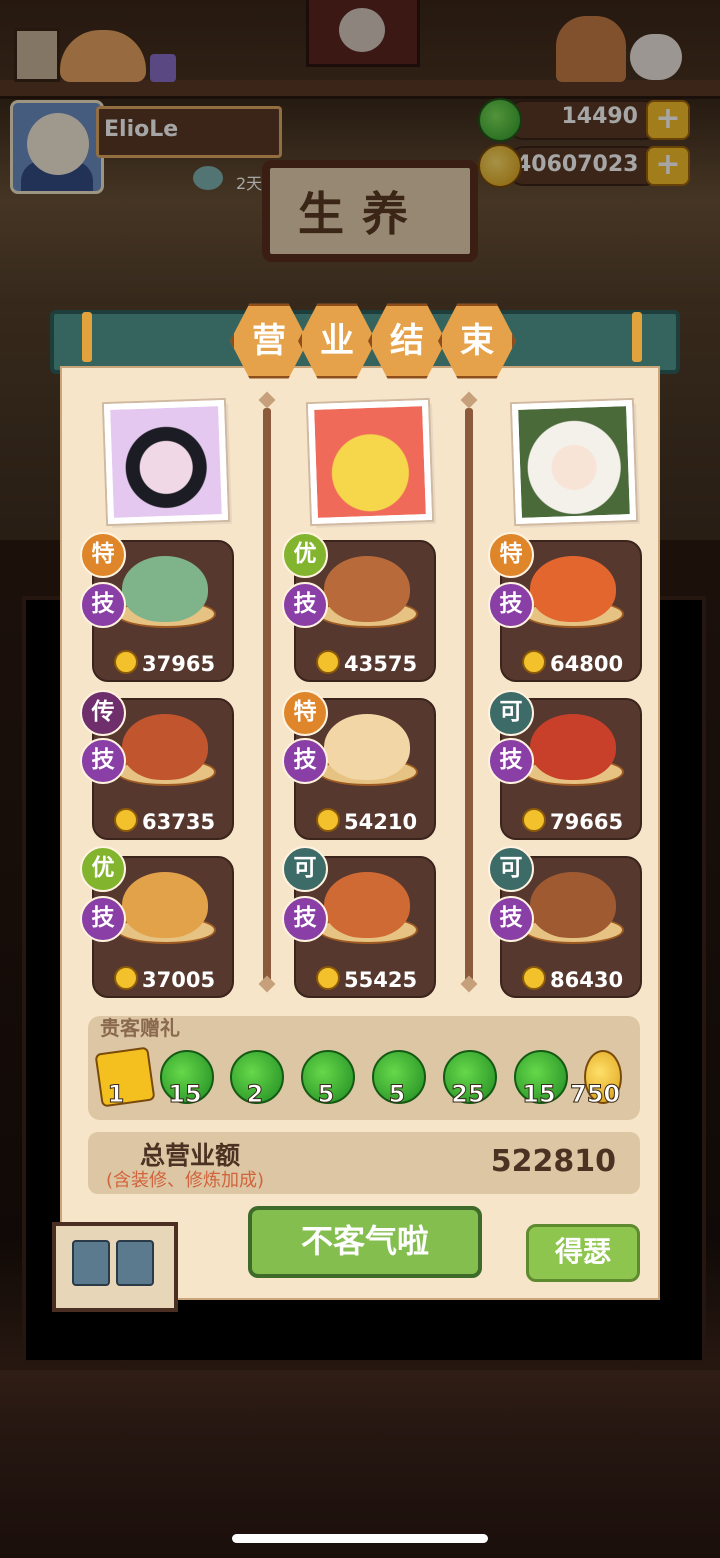 This screenshot has height=1558, width=720. What do you see at coordinates (165, 905) in the screenshot?
I see `burger-platter-icon` at bounding box center [165, 905].